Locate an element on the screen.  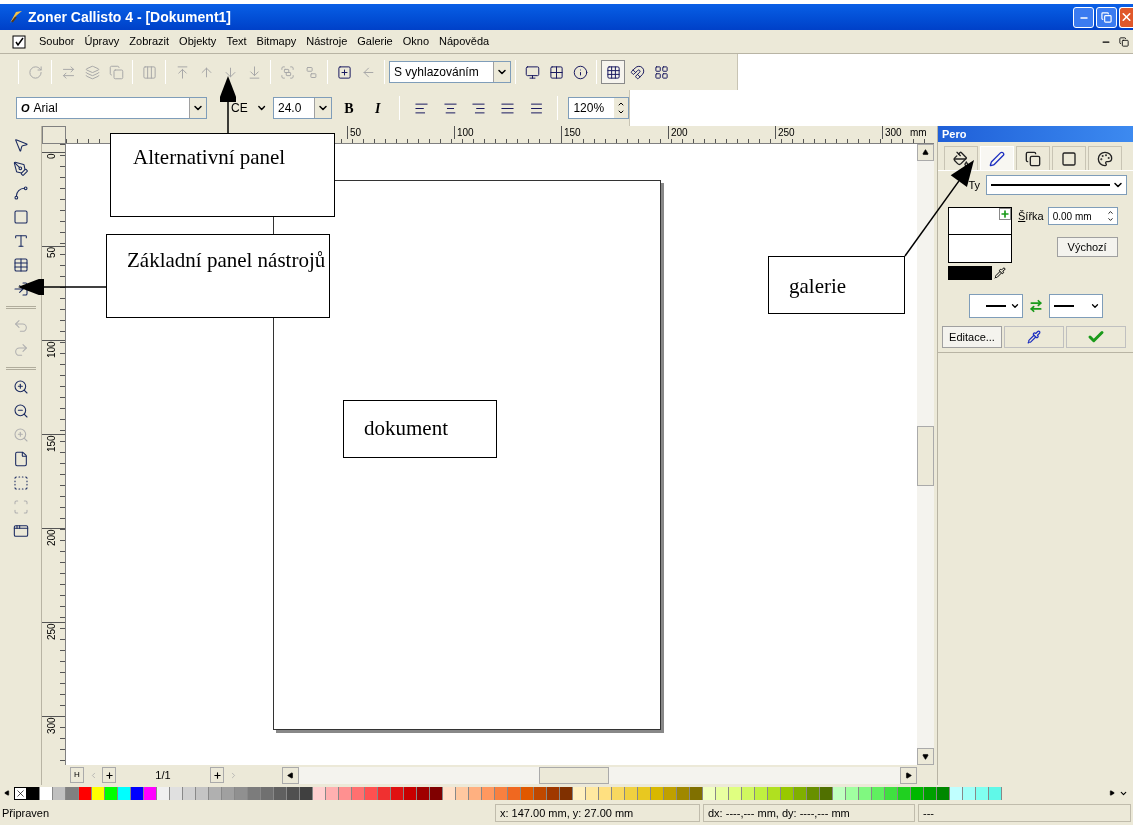
width-spinner: 0.00 mm is located at coordinates (1082, 216).